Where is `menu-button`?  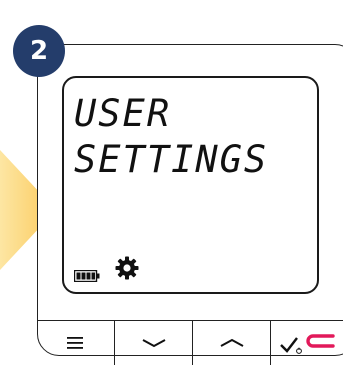 menu-button is located at coordinates (75, 342).